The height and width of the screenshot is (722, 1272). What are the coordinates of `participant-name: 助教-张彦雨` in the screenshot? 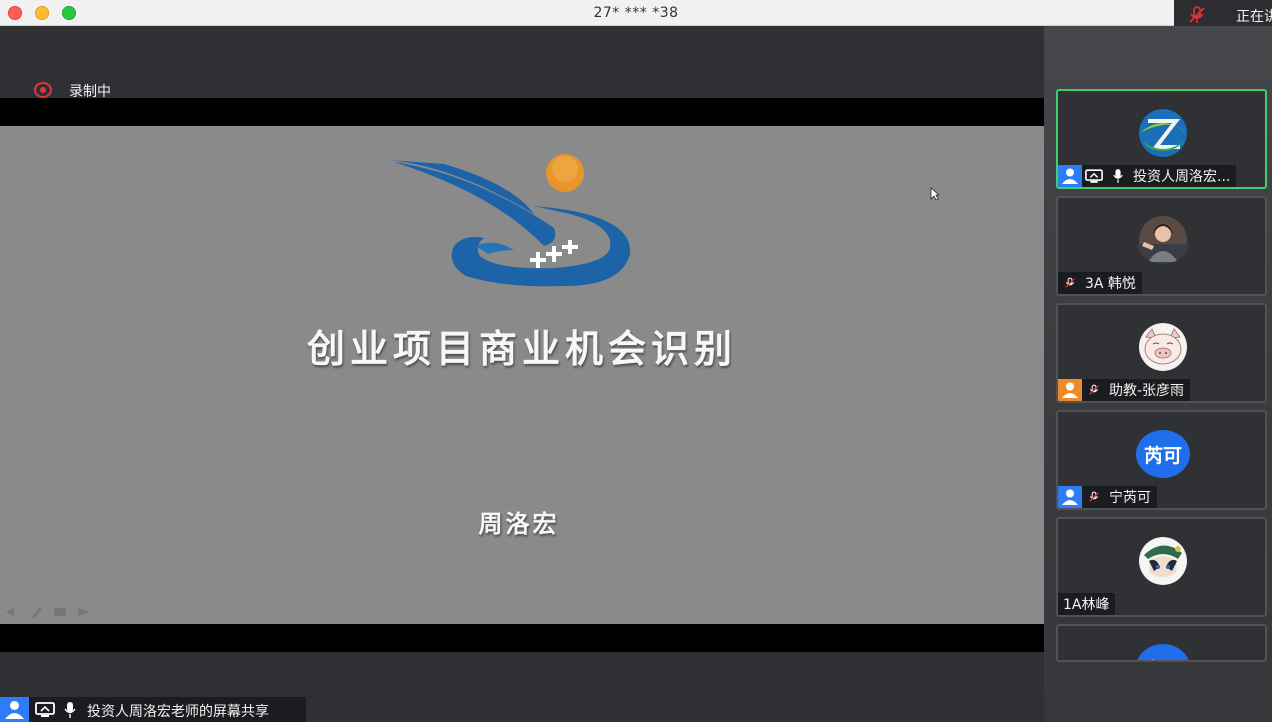 It's located at (1147, 391).